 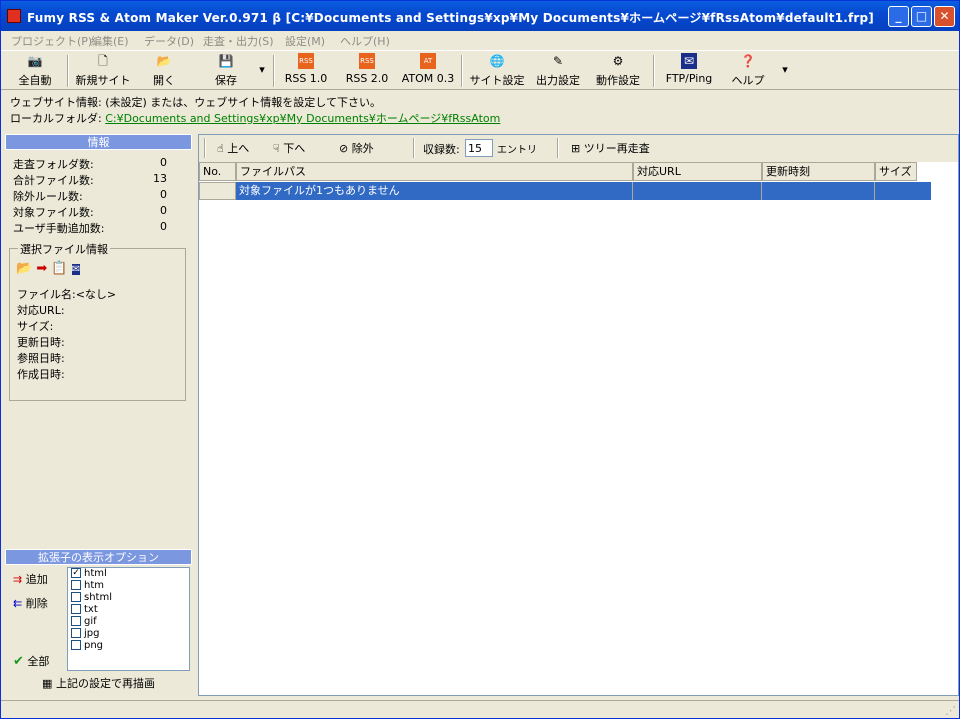 What do you see at coordinates (367, 71) in the screenshot?
I see `rss2-button: RSS RSS 2.0` at bounding box center [367, 71].